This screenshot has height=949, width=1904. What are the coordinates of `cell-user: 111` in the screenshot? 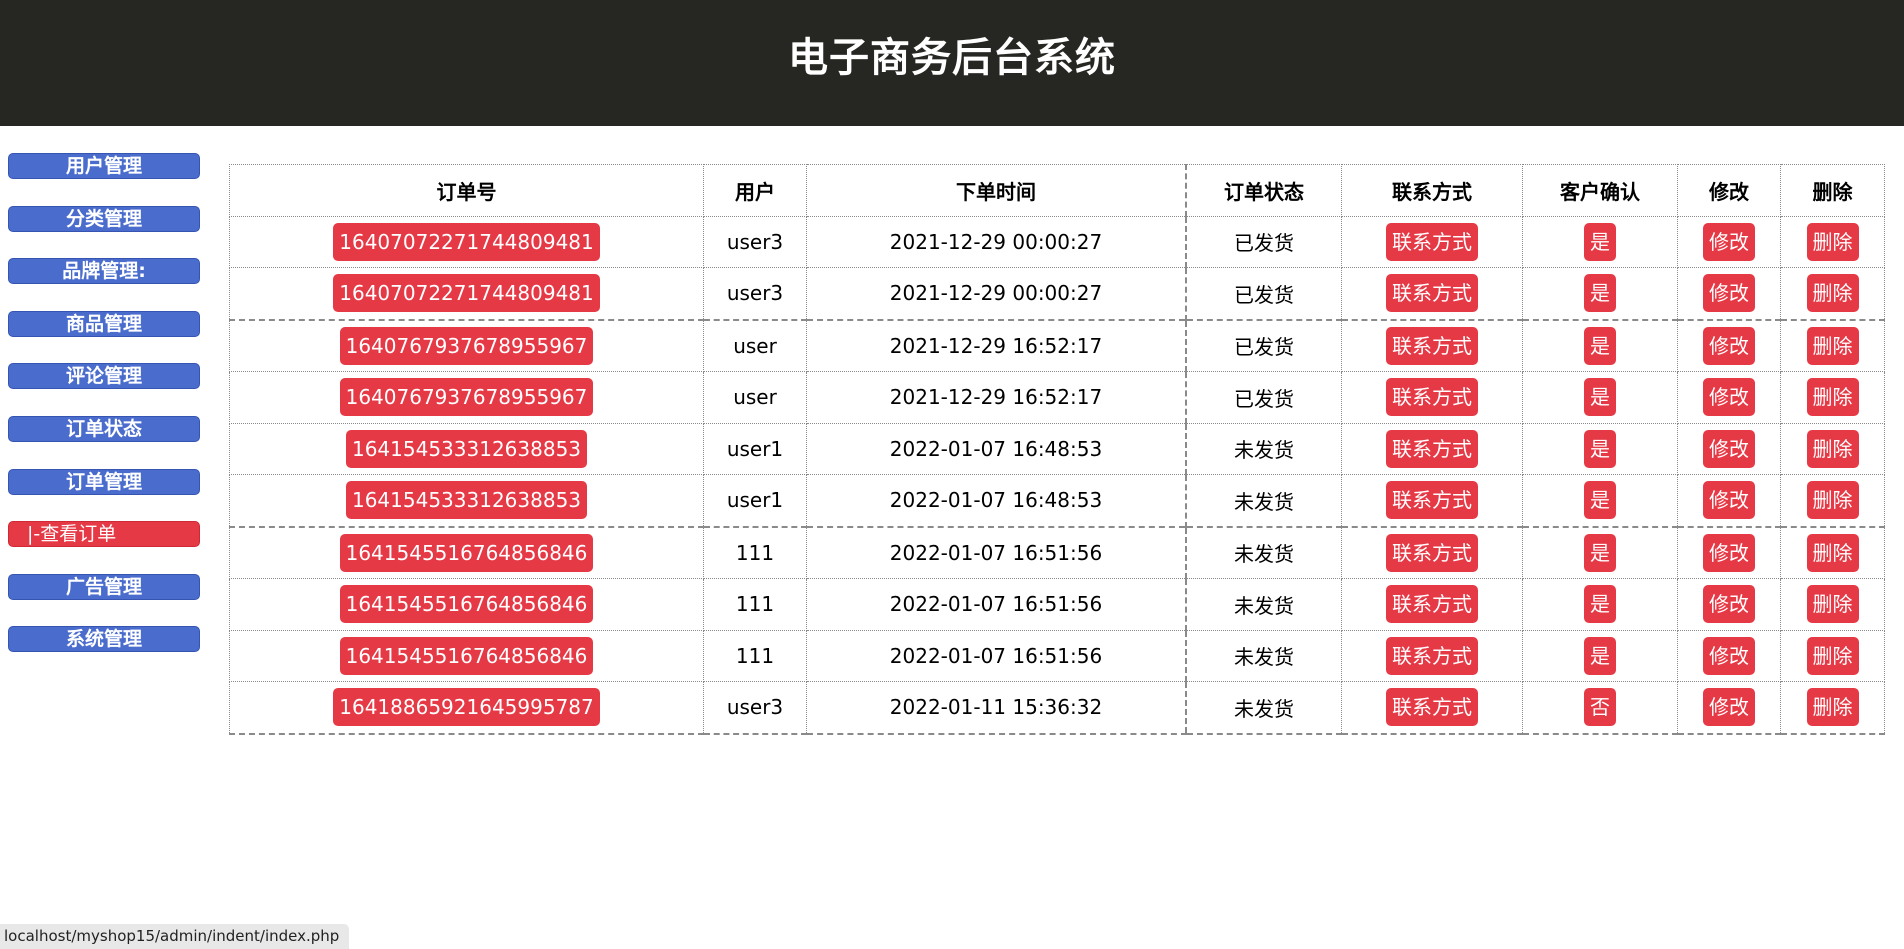 It's located at (755, 552).